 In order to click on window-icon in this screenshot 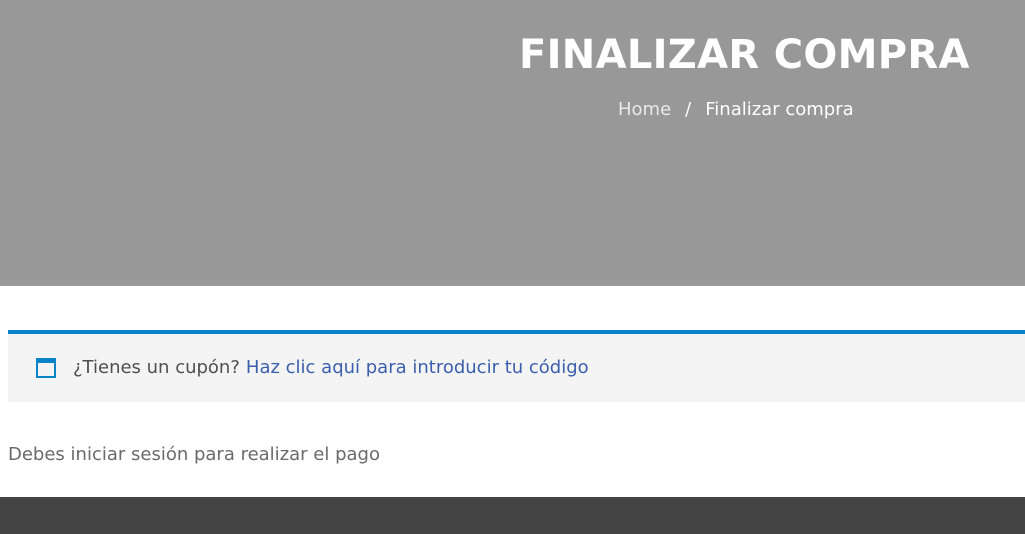, I will do `click(46, 368)`.